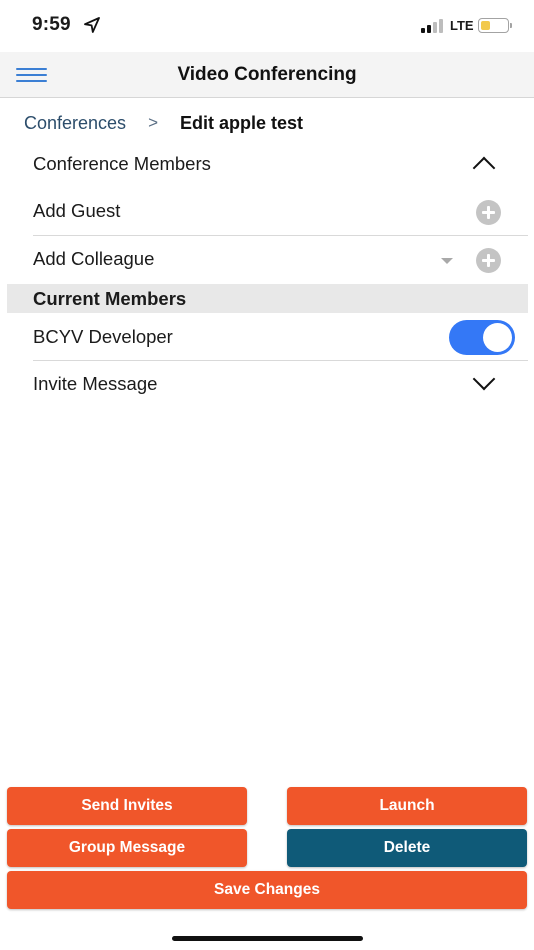  What do you see at coordinates (407, 848) in the screenshot?
I see `delete-button: Delete` at bounding box center [407, 848].